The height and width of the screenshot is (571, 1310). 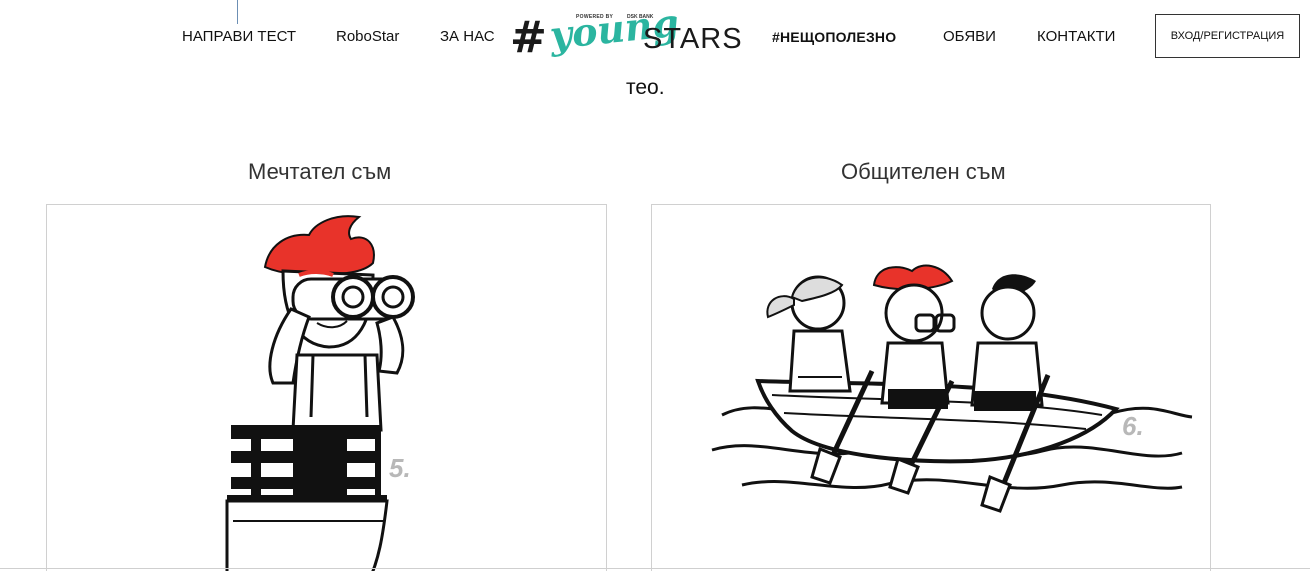 What do you see at coordinates (634, 36) in the screenshot?
I see `site-logo: # POWERED BY DSK BANK young STARS` at bounding box center [634, 36].